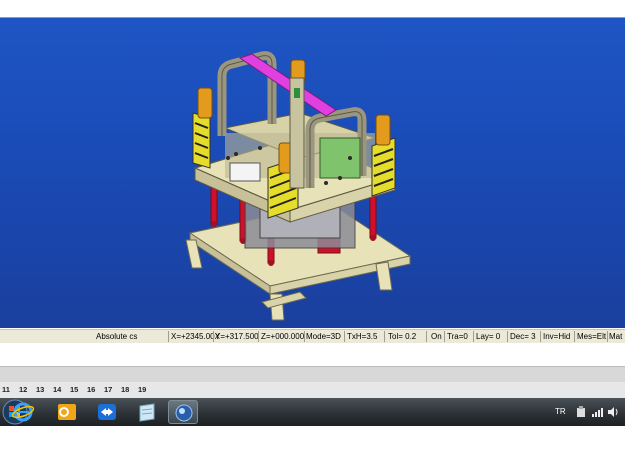  What do you see at coordinates (237, 336) in the screenshot?
I see `y-coordinate: Y=+317.500` at bounding box center [237, 336].